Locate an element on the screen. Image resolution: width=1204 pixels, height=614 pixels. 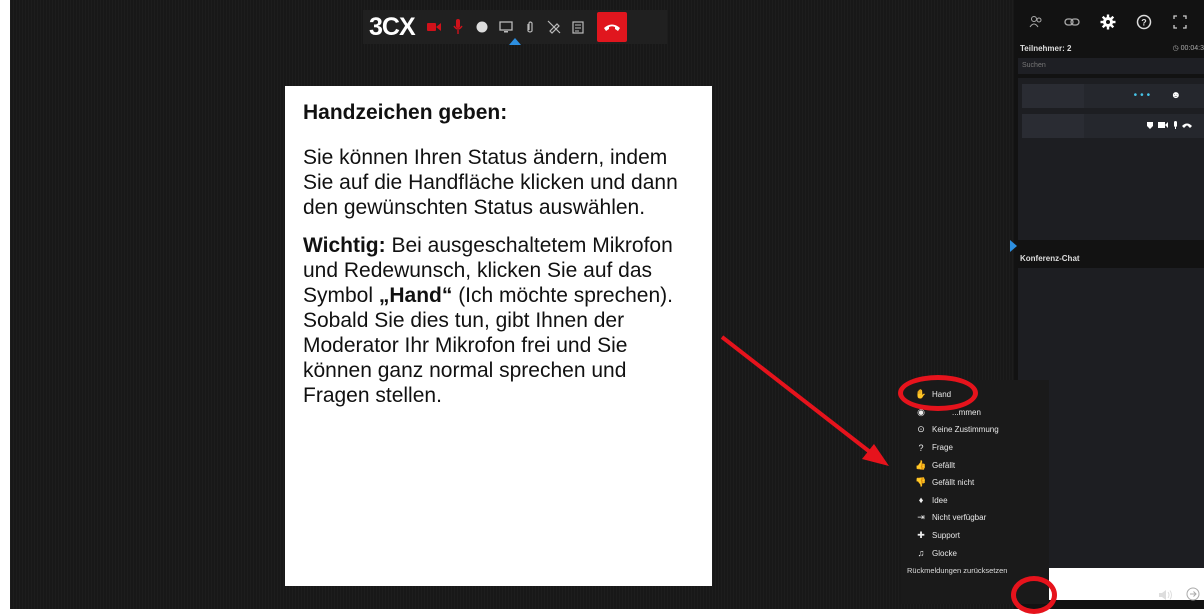
fullscreen-icon is located at coordinates (1180, 22).